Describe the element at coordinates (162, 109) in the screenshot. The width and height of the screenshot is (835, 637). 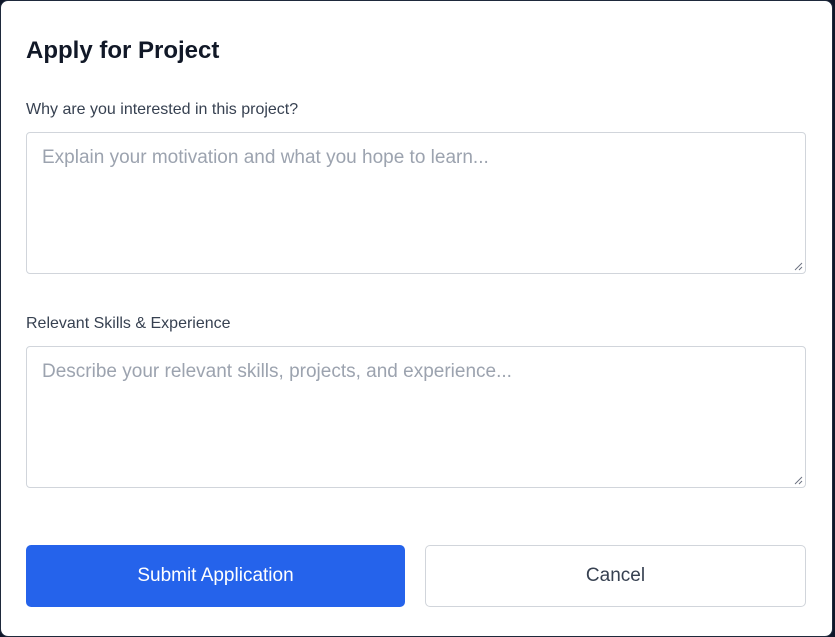
I see `motivation-label: Why are you interested in this project?` at that location.